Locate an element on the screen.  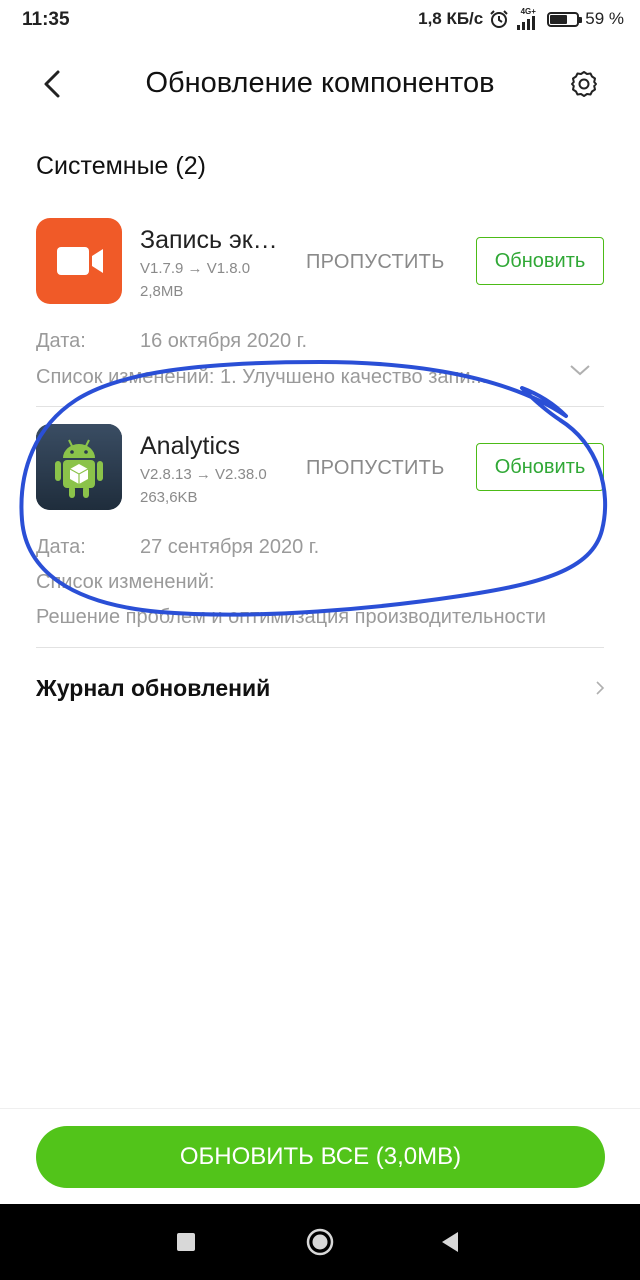
chevron-right-icon is located at coordinates (600, 688).